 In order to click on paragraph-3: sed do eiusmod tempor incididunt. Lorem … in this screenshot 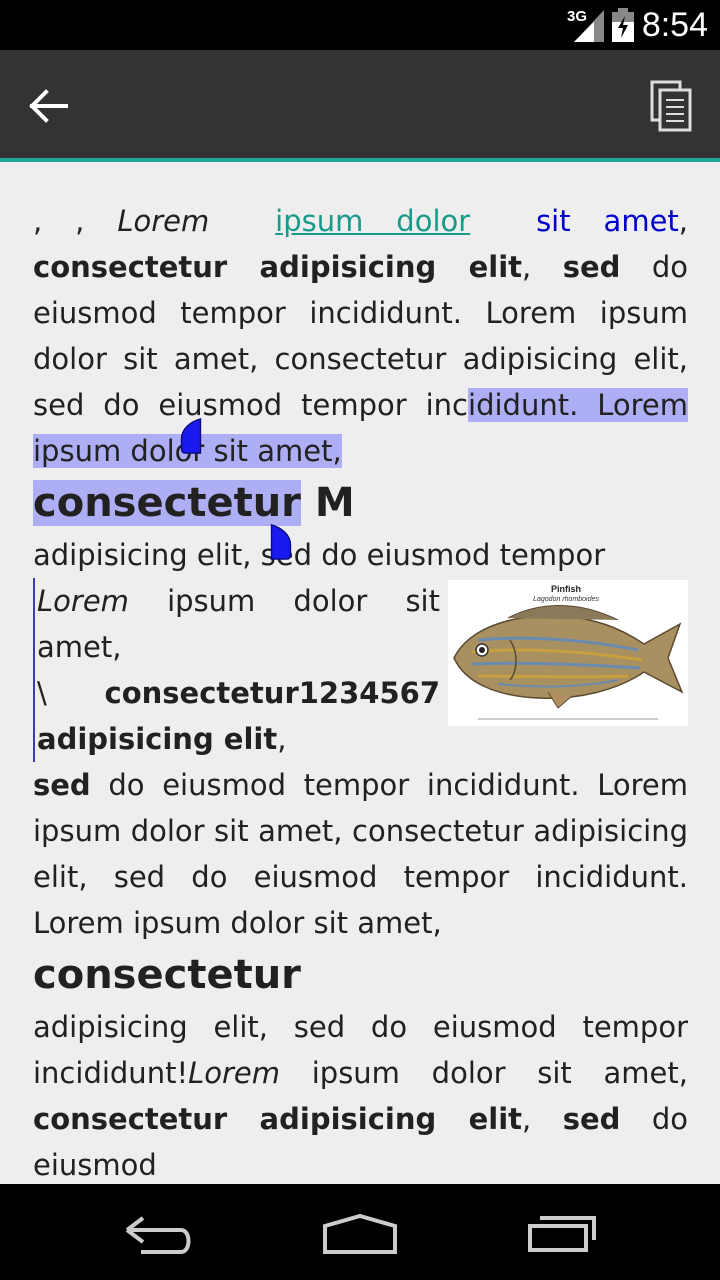, I will do `click(360, 854)`.